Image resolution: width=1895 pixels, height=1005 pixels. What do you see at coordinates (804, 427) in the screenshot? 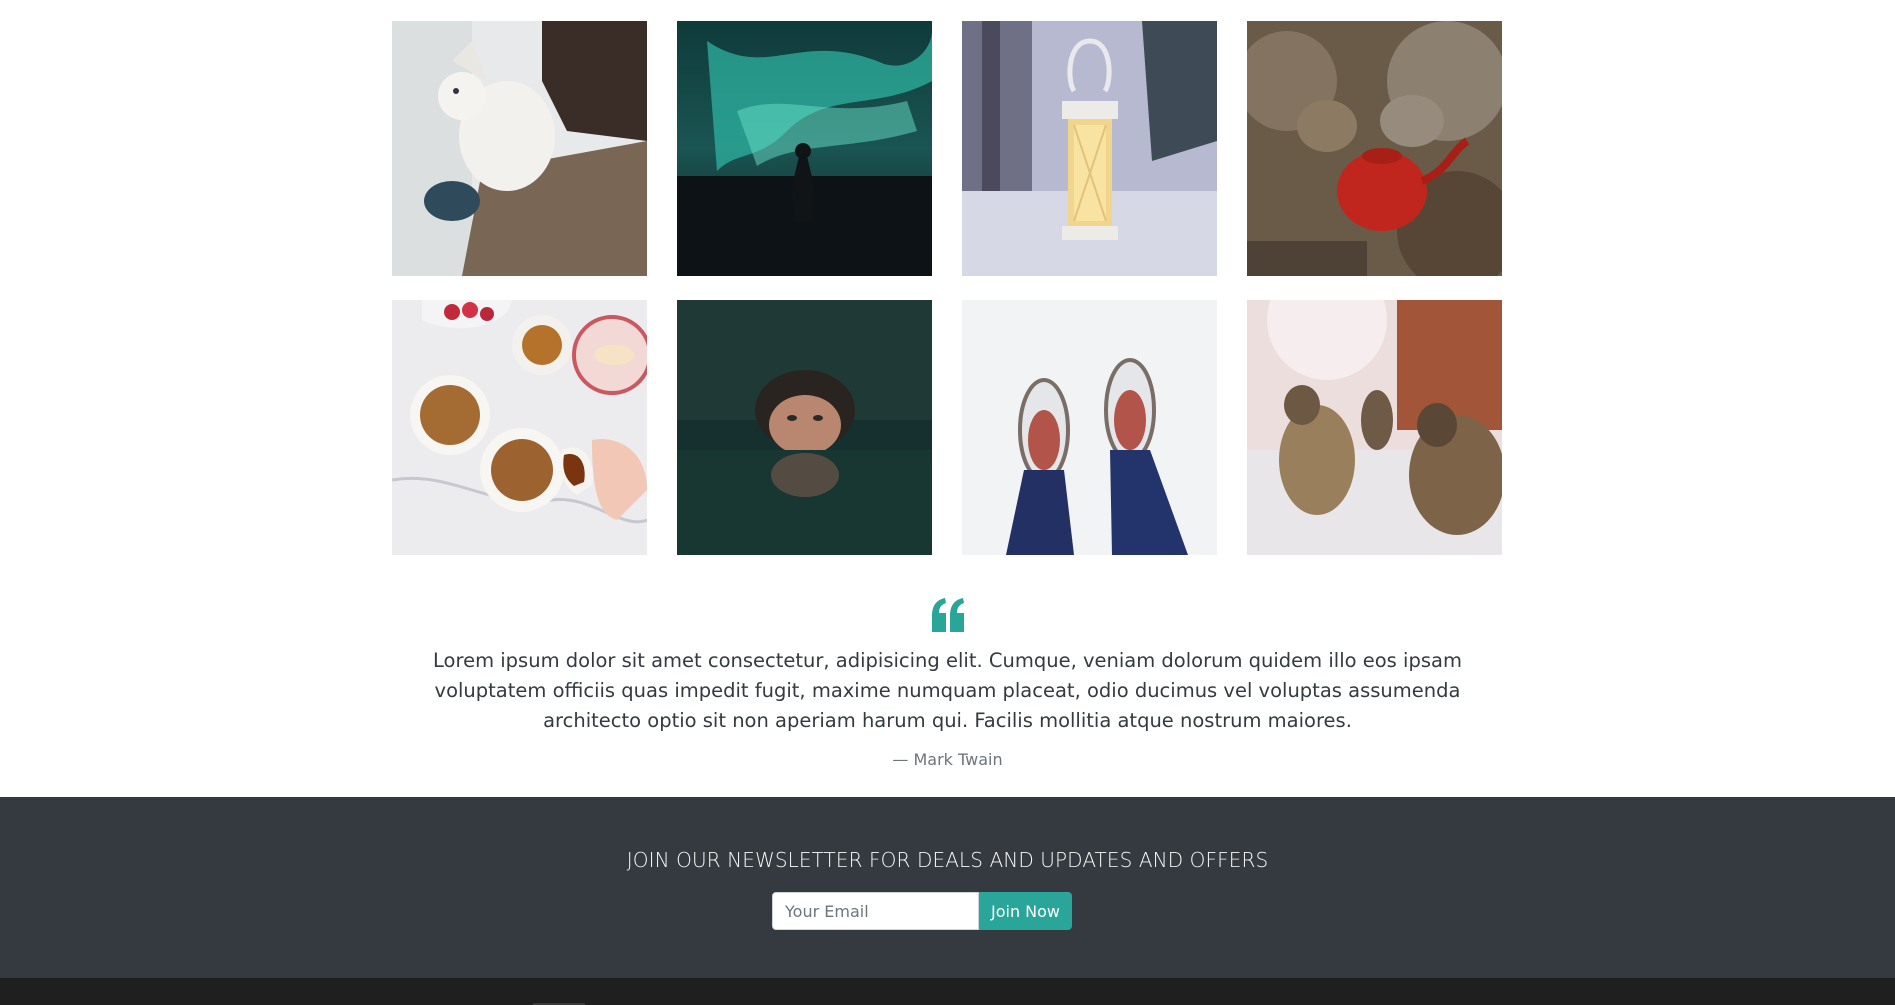
I see `woman-in-water-photo` at bounding box center [804, 427].